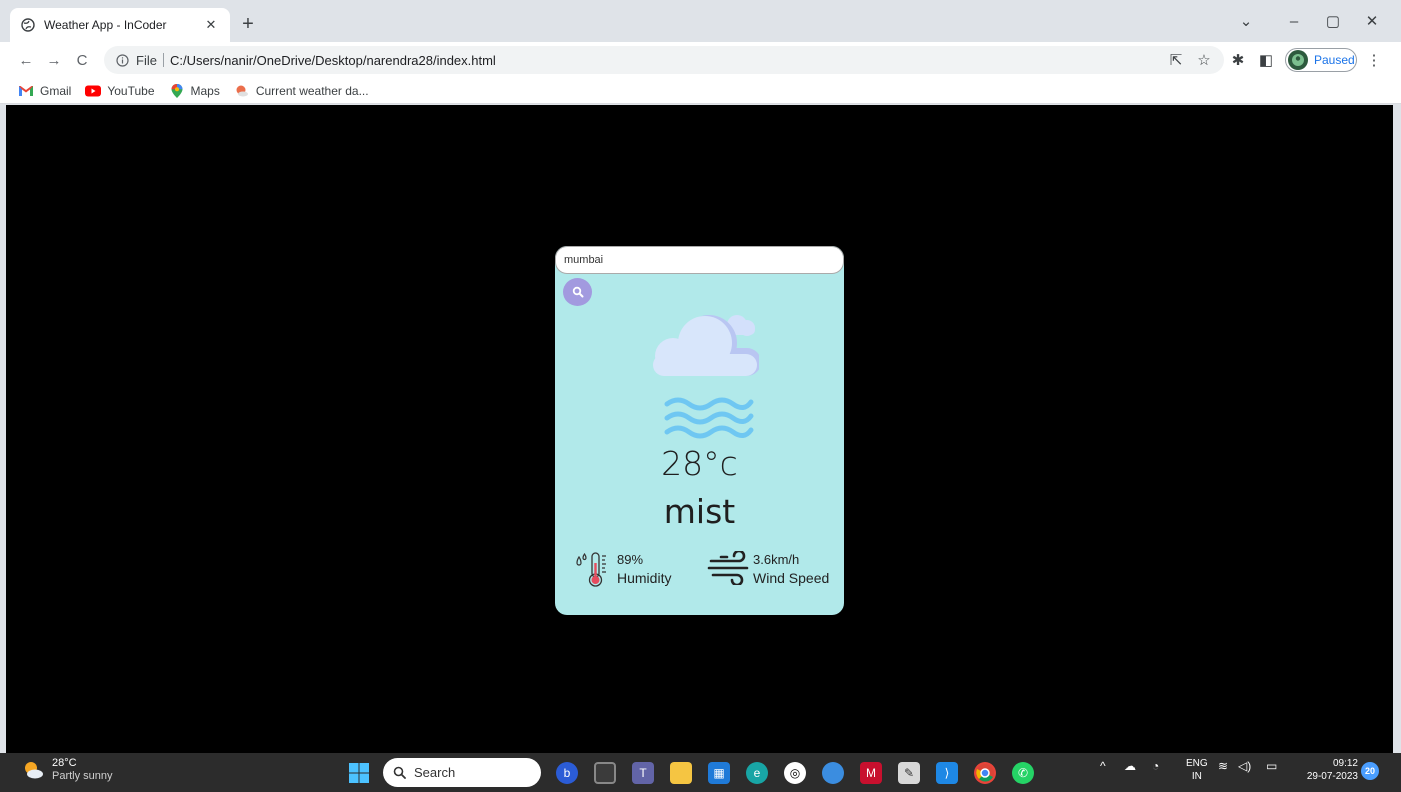 Image resolution: width=1401 pixels, height=792 pixels. I want to click on onedrive-cloud-icon: ☁, so click(1130, 766).